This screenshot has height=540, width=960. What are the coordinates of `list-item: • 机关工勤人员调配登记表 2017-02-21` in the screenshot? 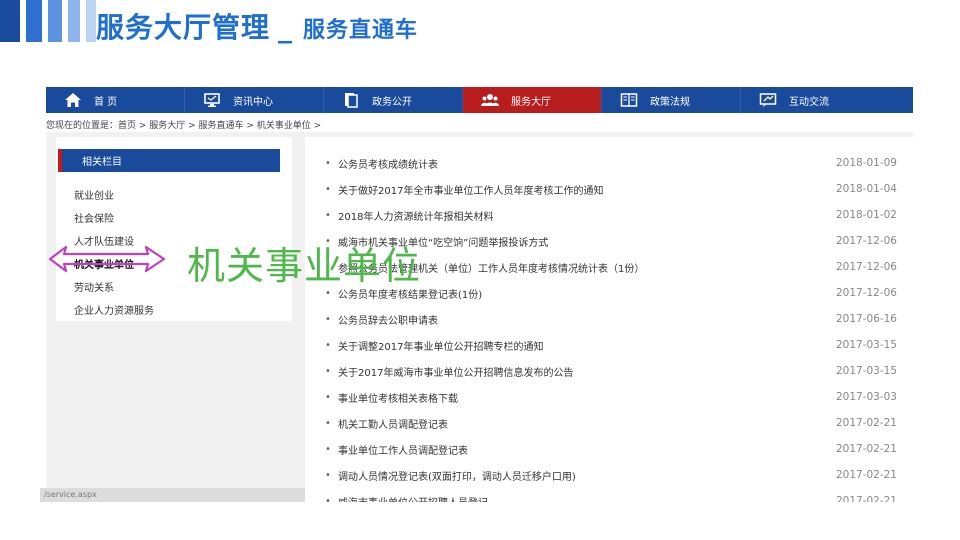 It's located at (609, 423).